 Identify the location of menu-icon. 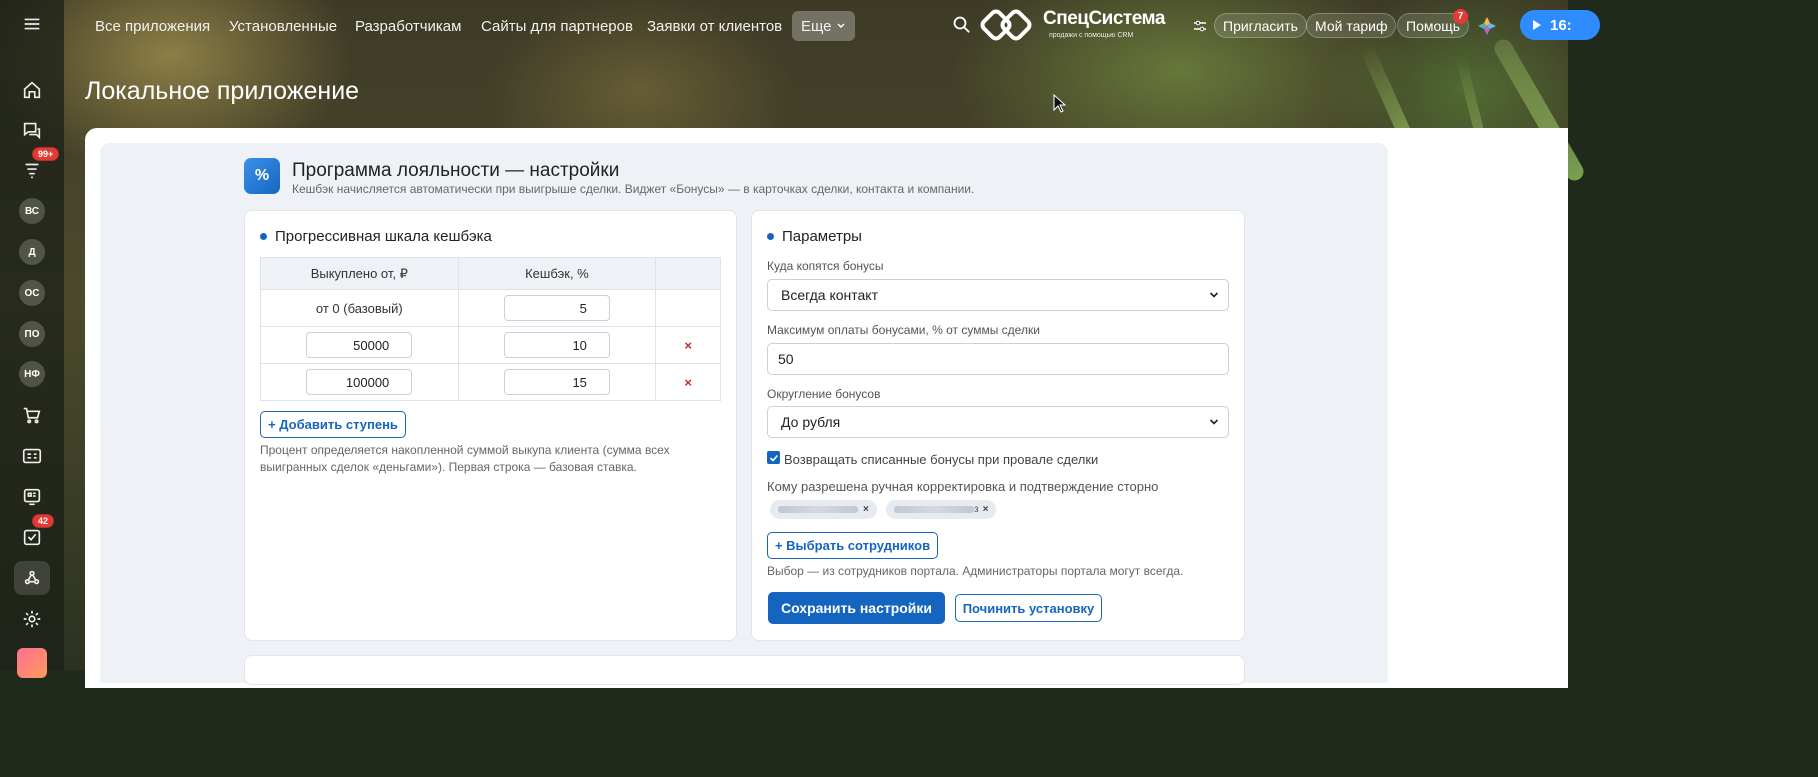
(32, 24).